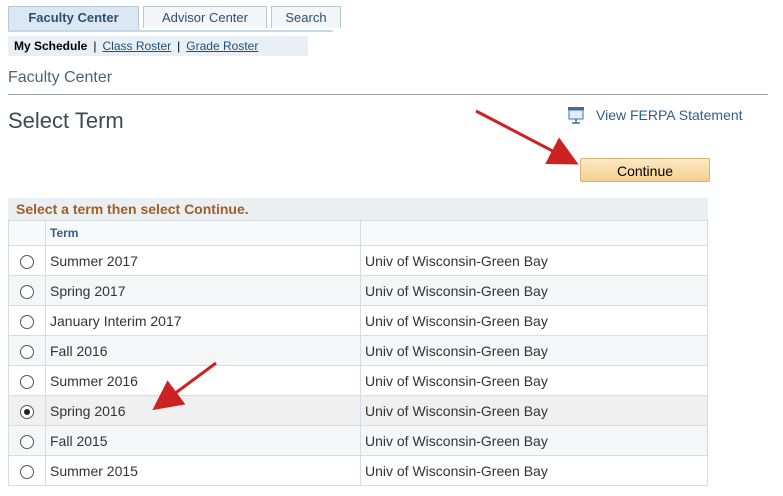 The width and height of the screenshot is (783, 496). Describe the element at coordinates (136, 46) in the screenshot. I see `subnav-class-roster: Class Roster` at that location.